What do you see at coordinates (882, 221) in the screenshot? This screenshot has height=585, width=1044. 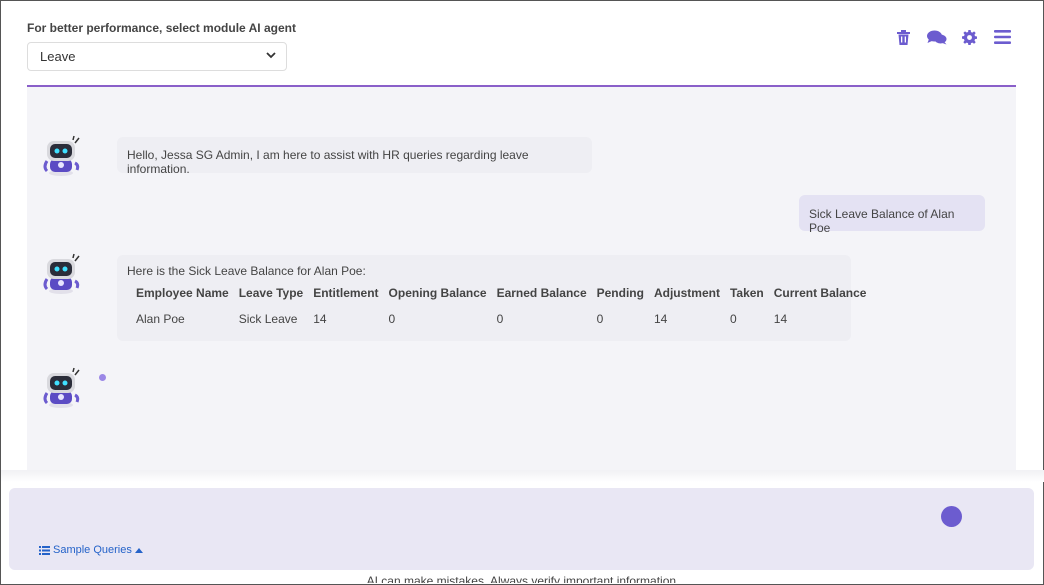 I see `user-message-text: Sick Leave Balance of Alan Poe` at bounding box center [882, 221].